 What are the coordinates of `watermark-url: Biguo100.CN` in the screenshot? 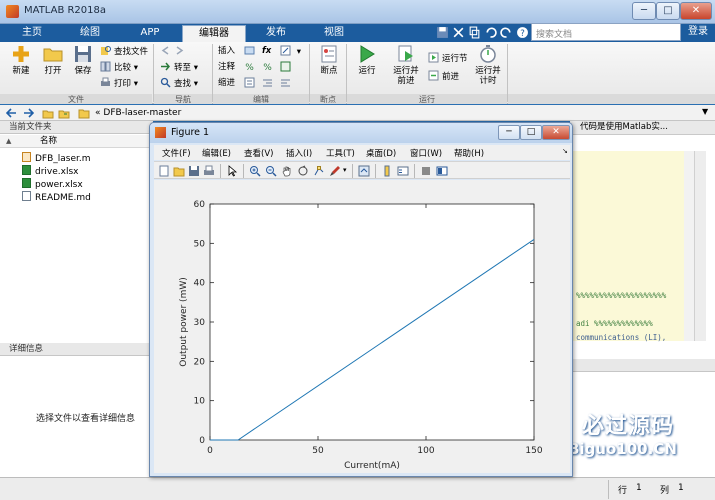 It's located at (622, 449).